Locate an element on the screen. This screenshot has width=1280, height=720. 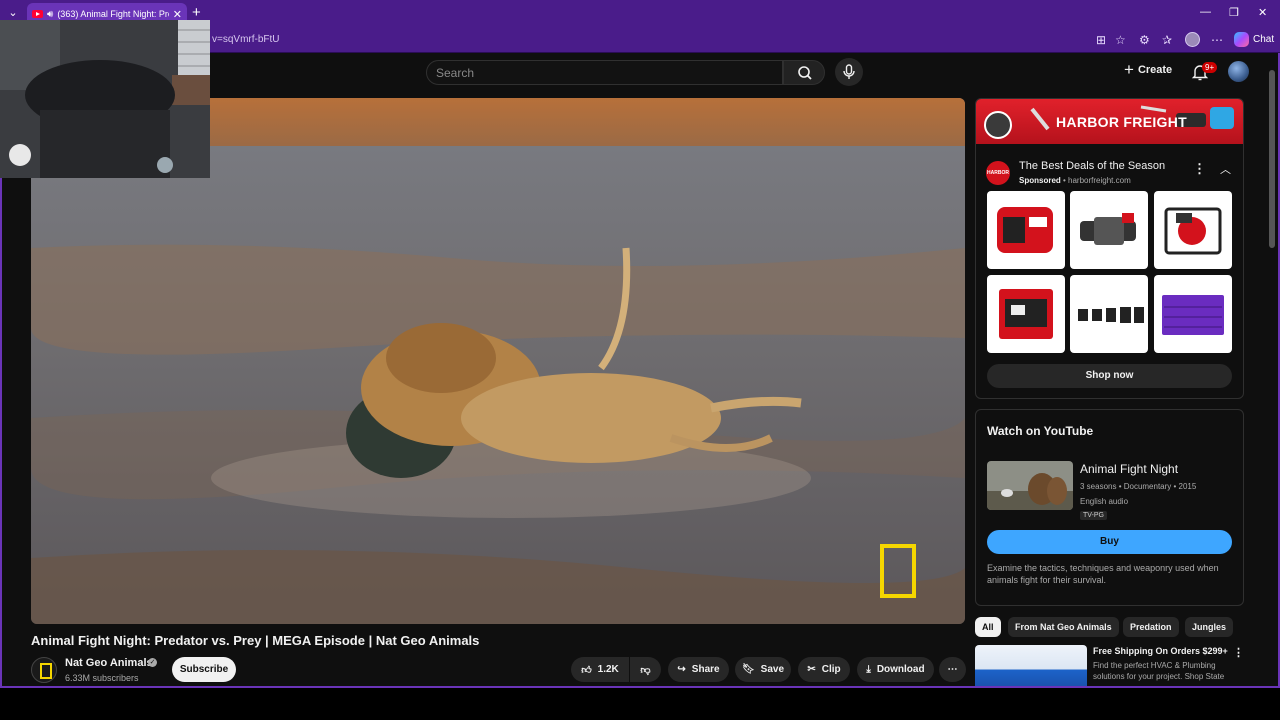
share-button: ↪ Share is located at coordinates (698, 669).